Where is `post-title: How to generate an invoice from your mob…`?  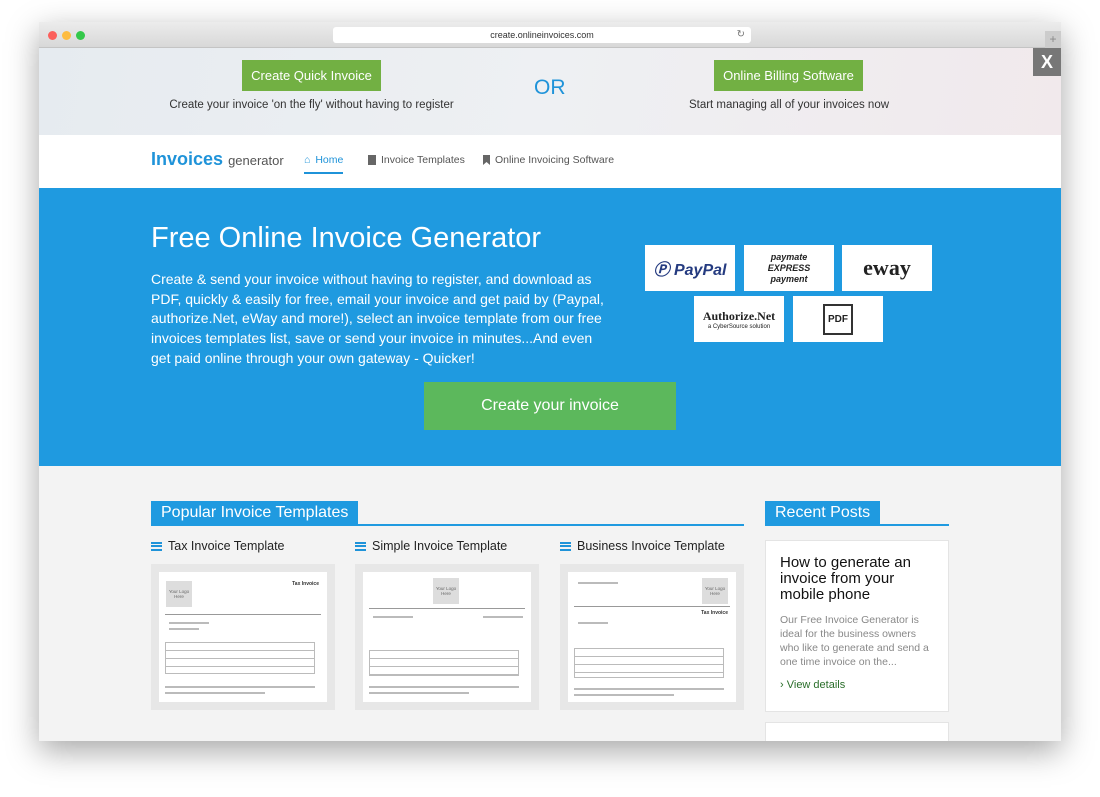 post-title: How to generate an invoice from your mob… is located at coordinates (857, 579).